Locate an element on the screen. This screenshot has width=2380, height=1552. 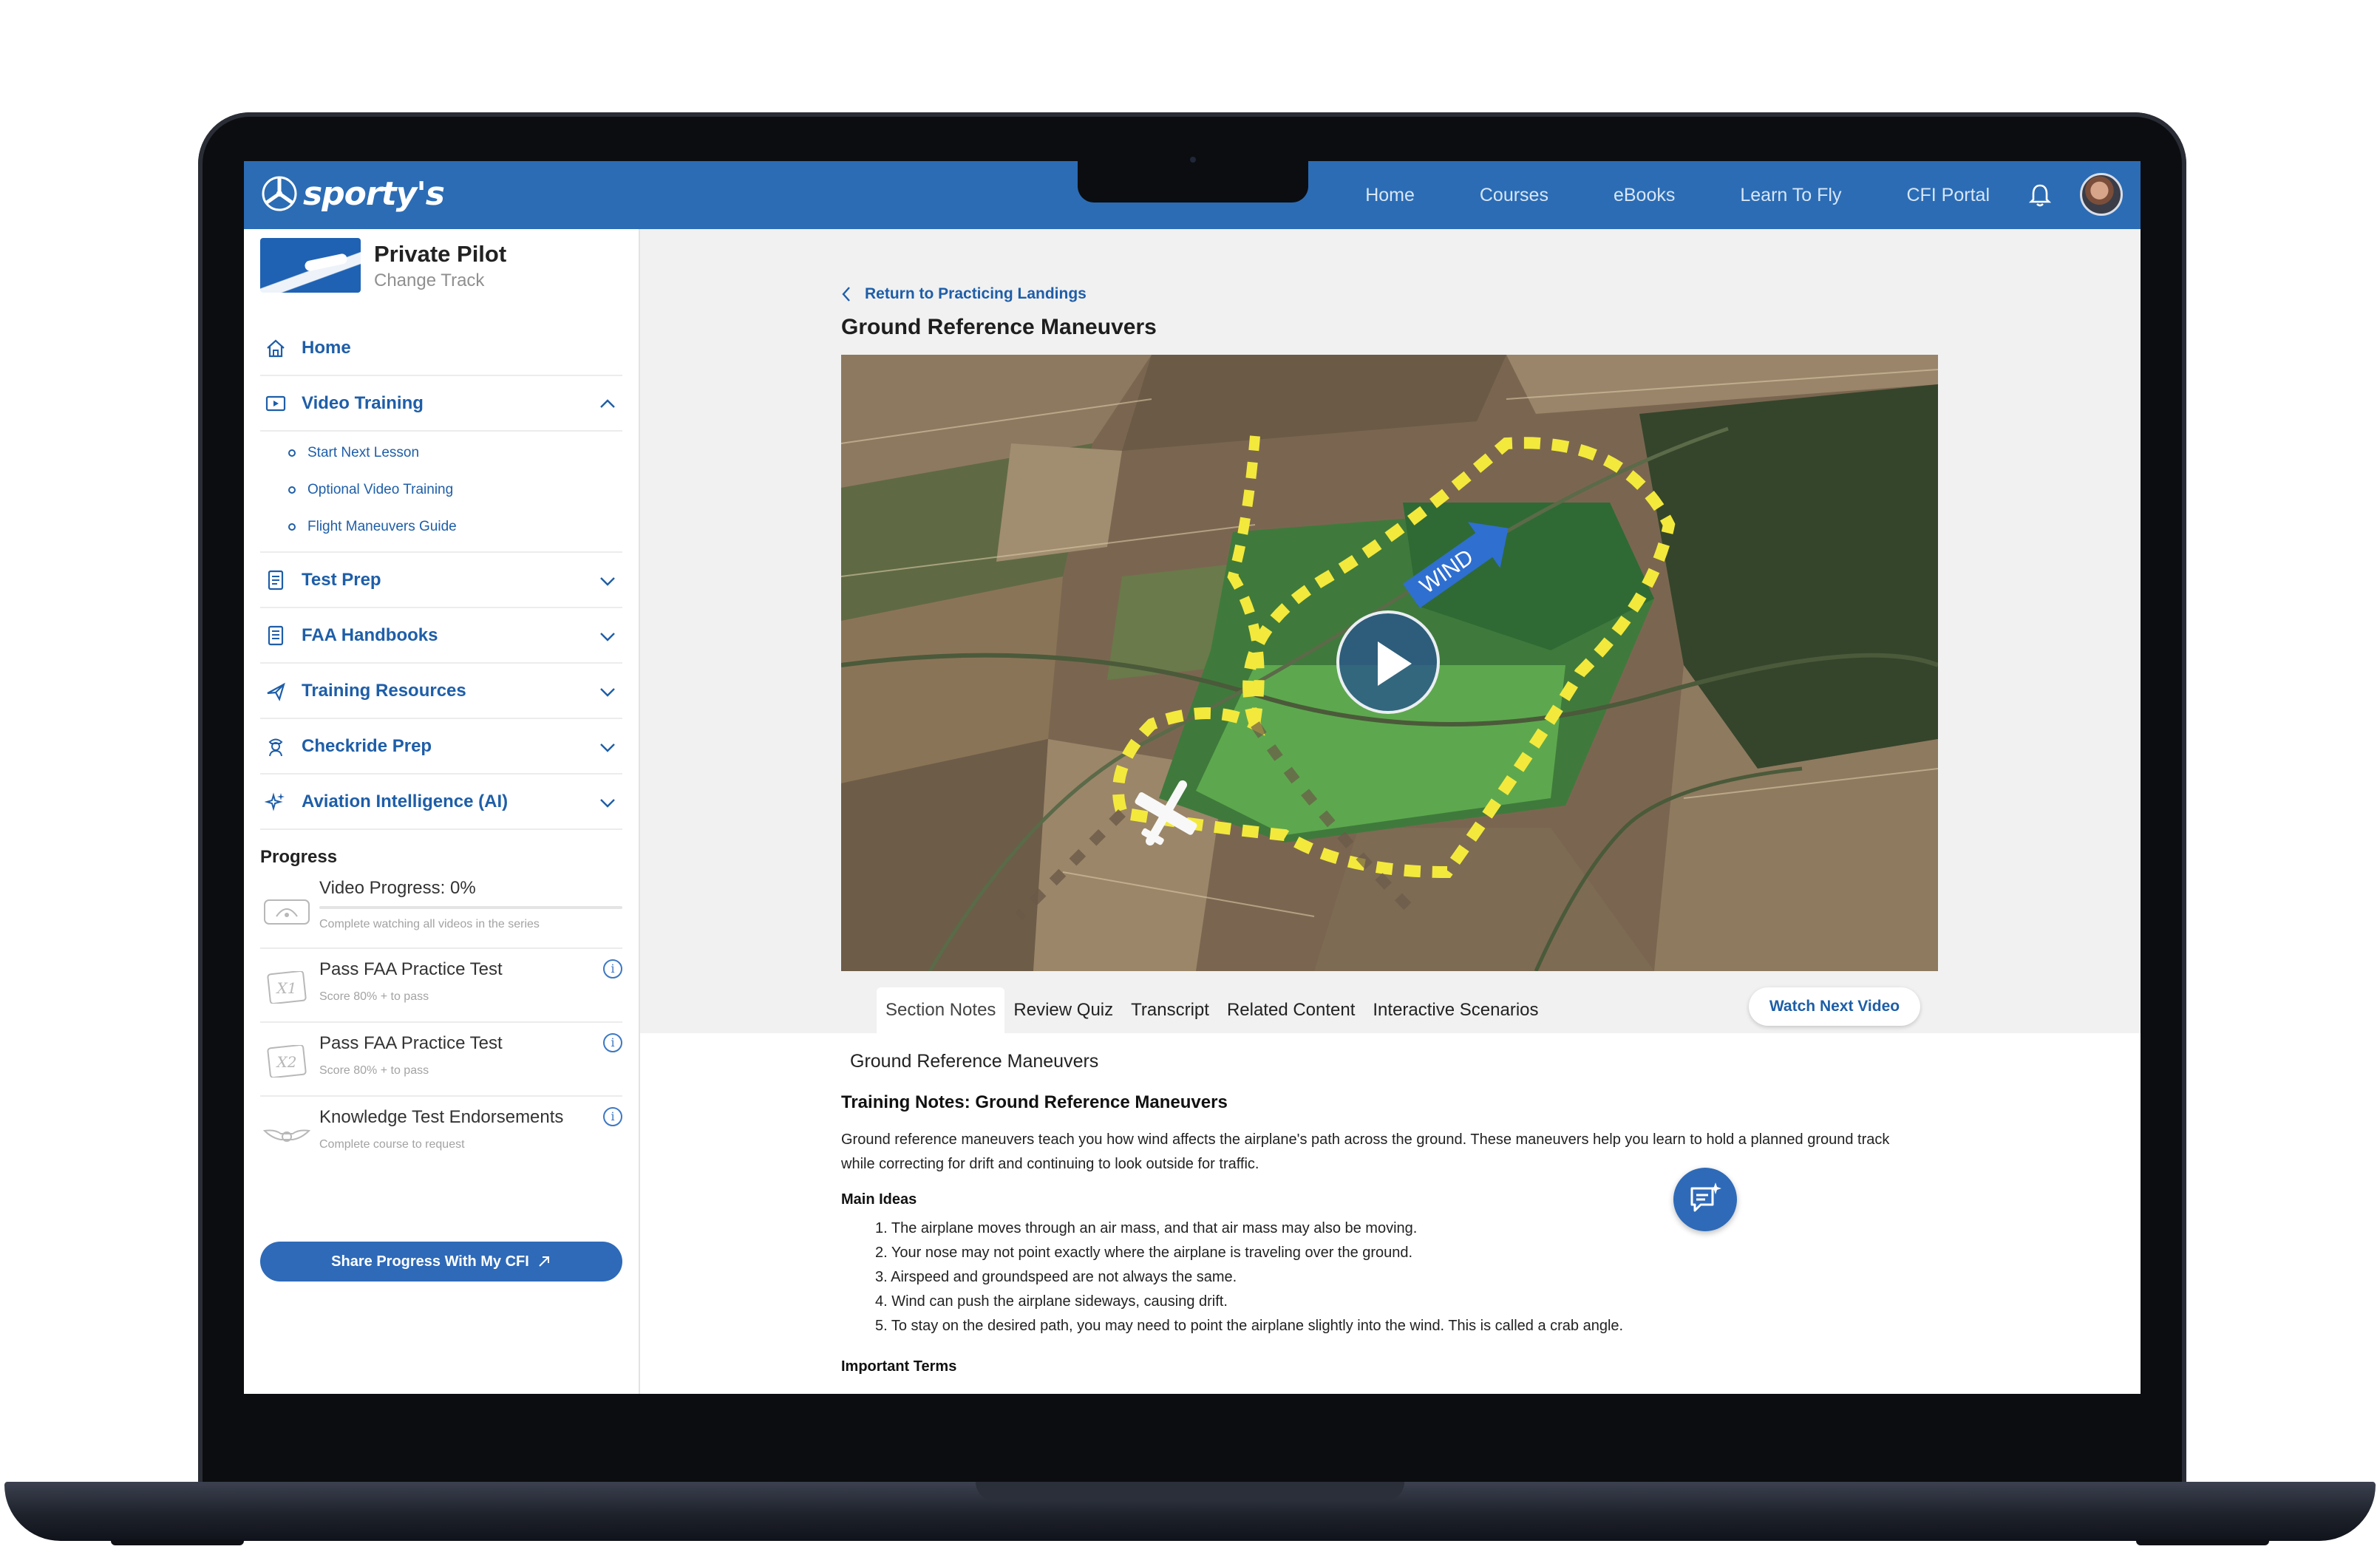
nav-cfi-portal: CFI Portal is located at coordinates (1948, 195).